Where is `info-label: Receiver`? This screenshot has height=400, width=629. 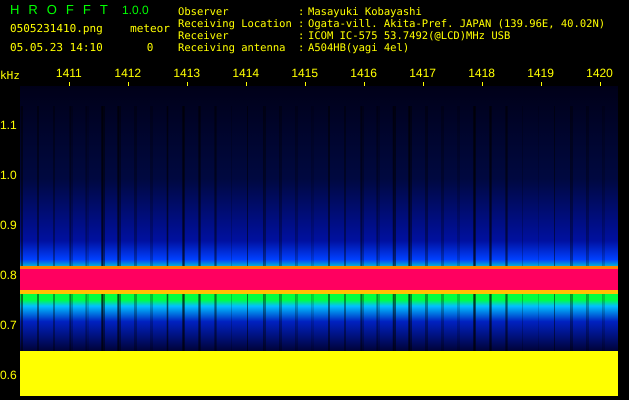
info-label: Receiver is located at coordinates (204, 36).